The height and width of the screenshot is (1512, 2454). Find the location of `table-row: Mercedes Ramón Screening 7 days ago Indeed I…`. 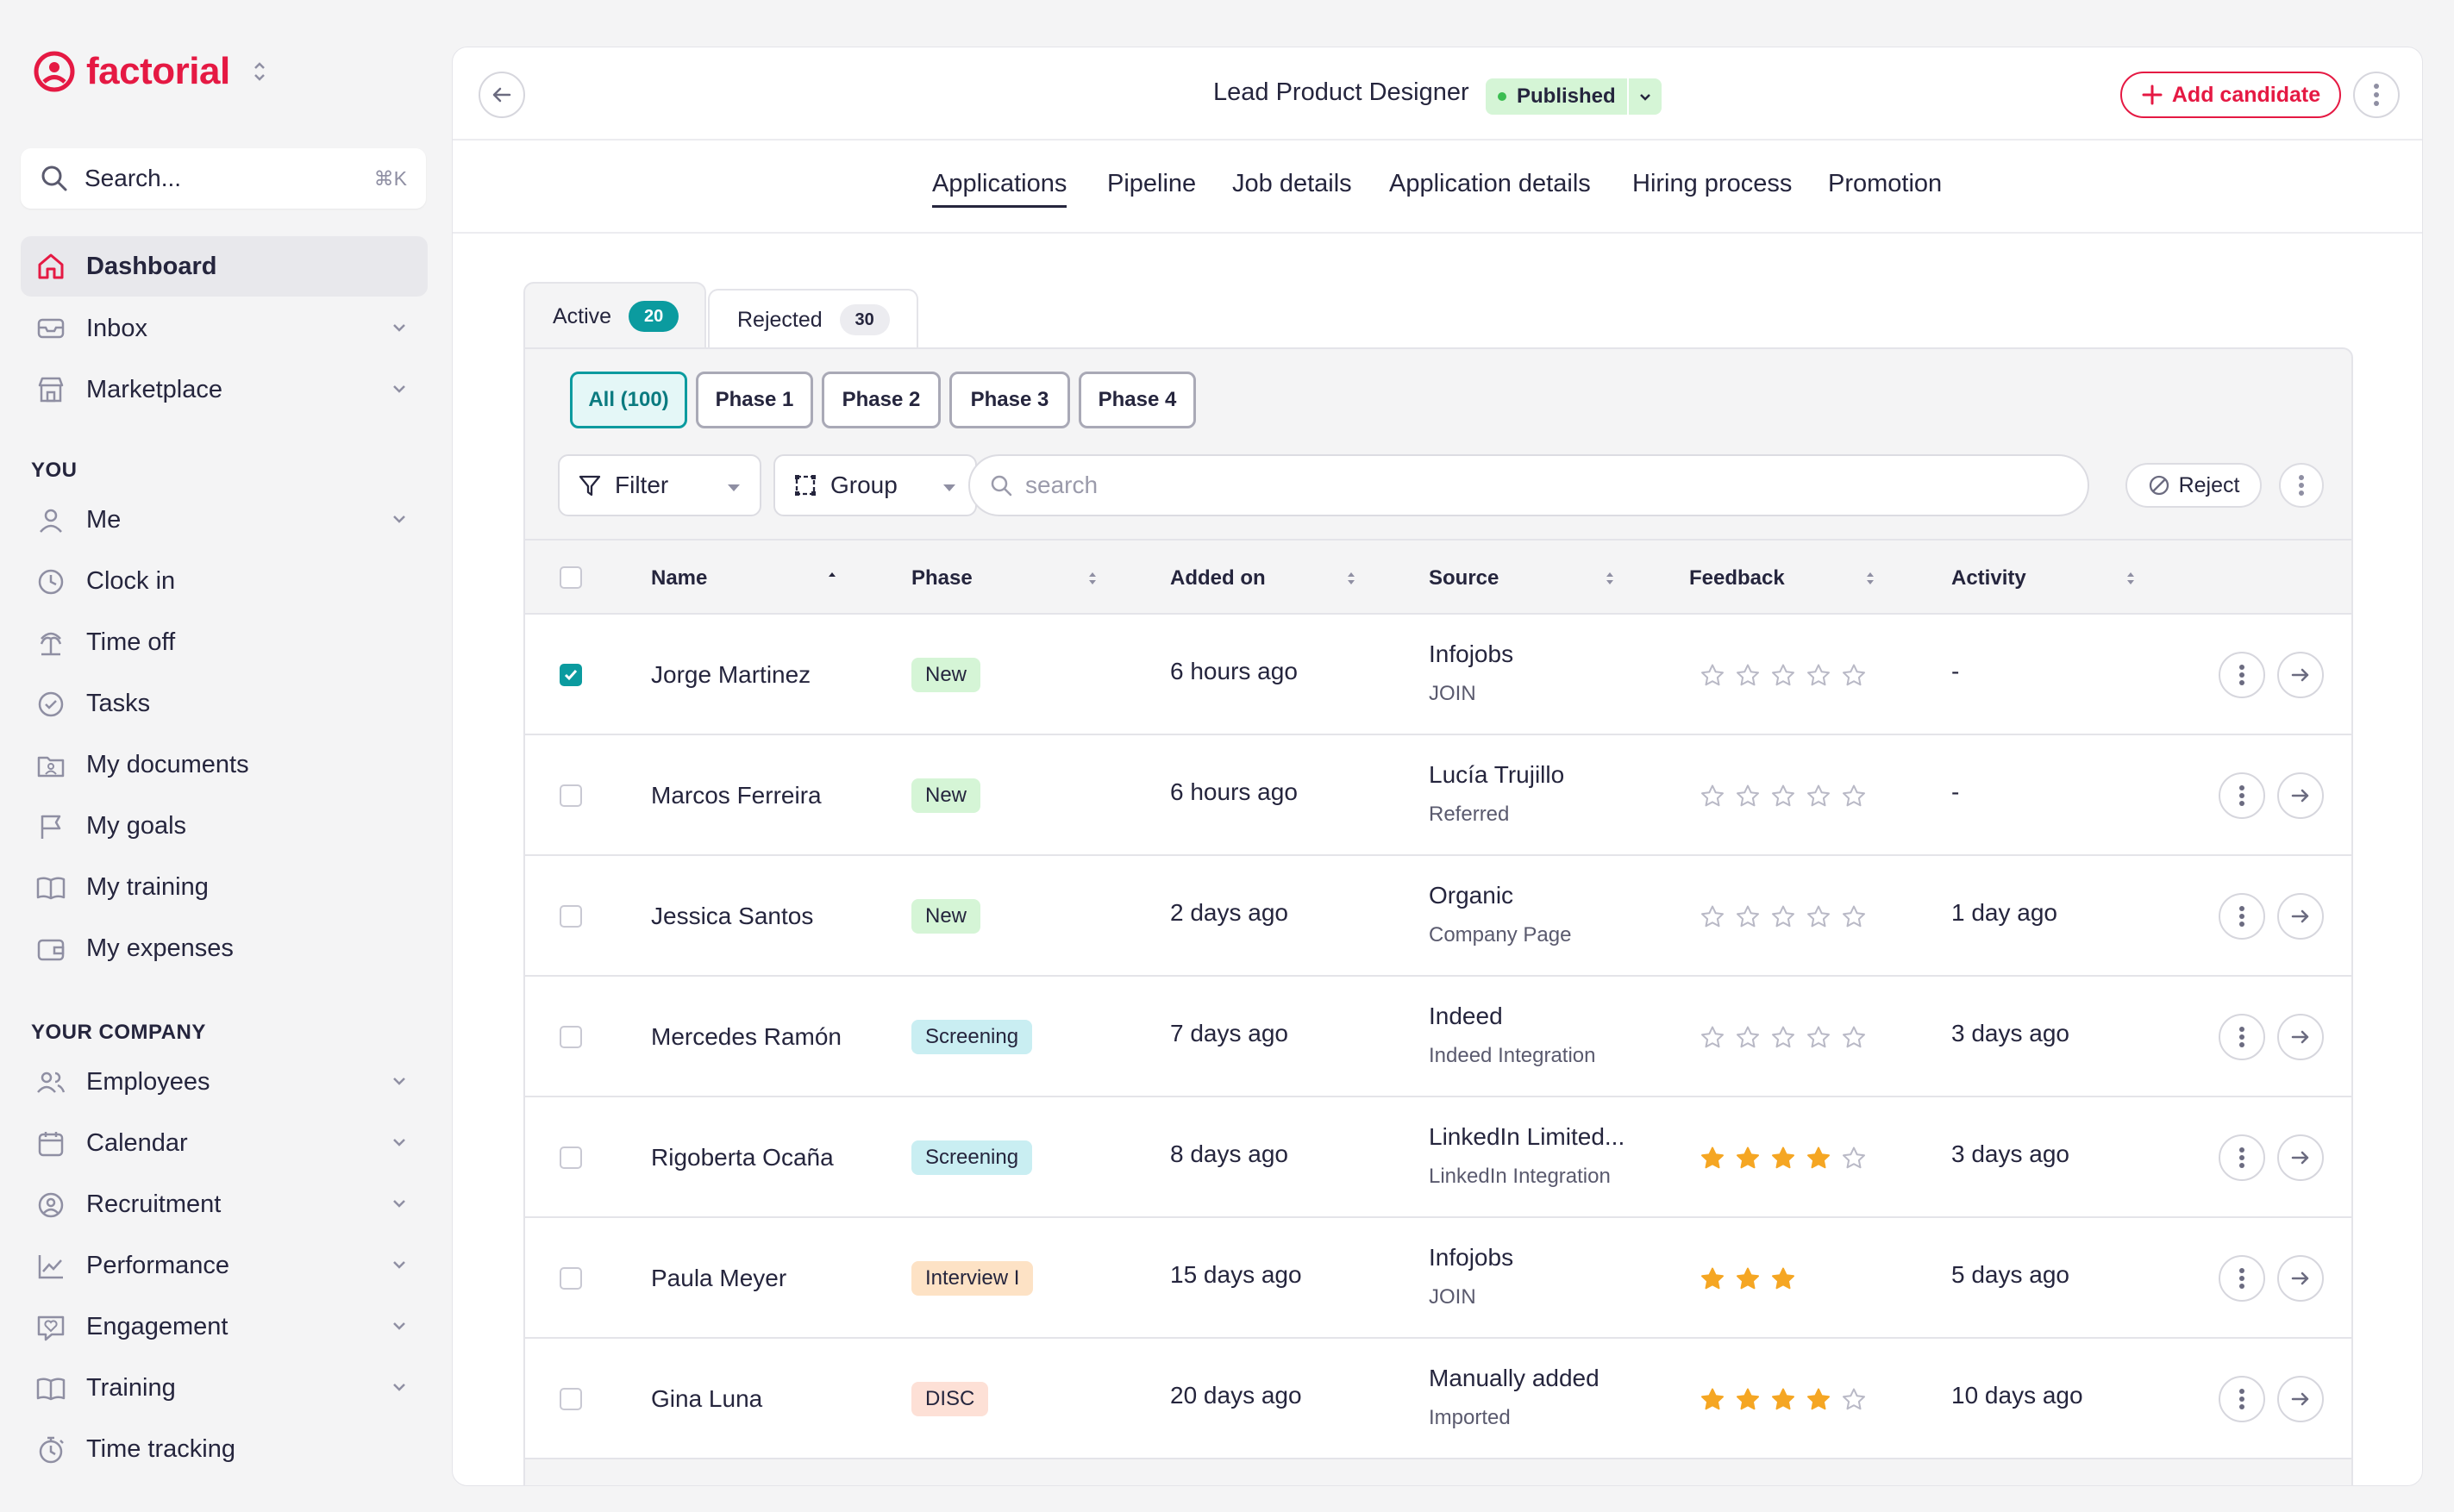

table-row: Mercedes Ramón Screening 7 days ago Indeed I… is located at coordinates (1438, 1037).